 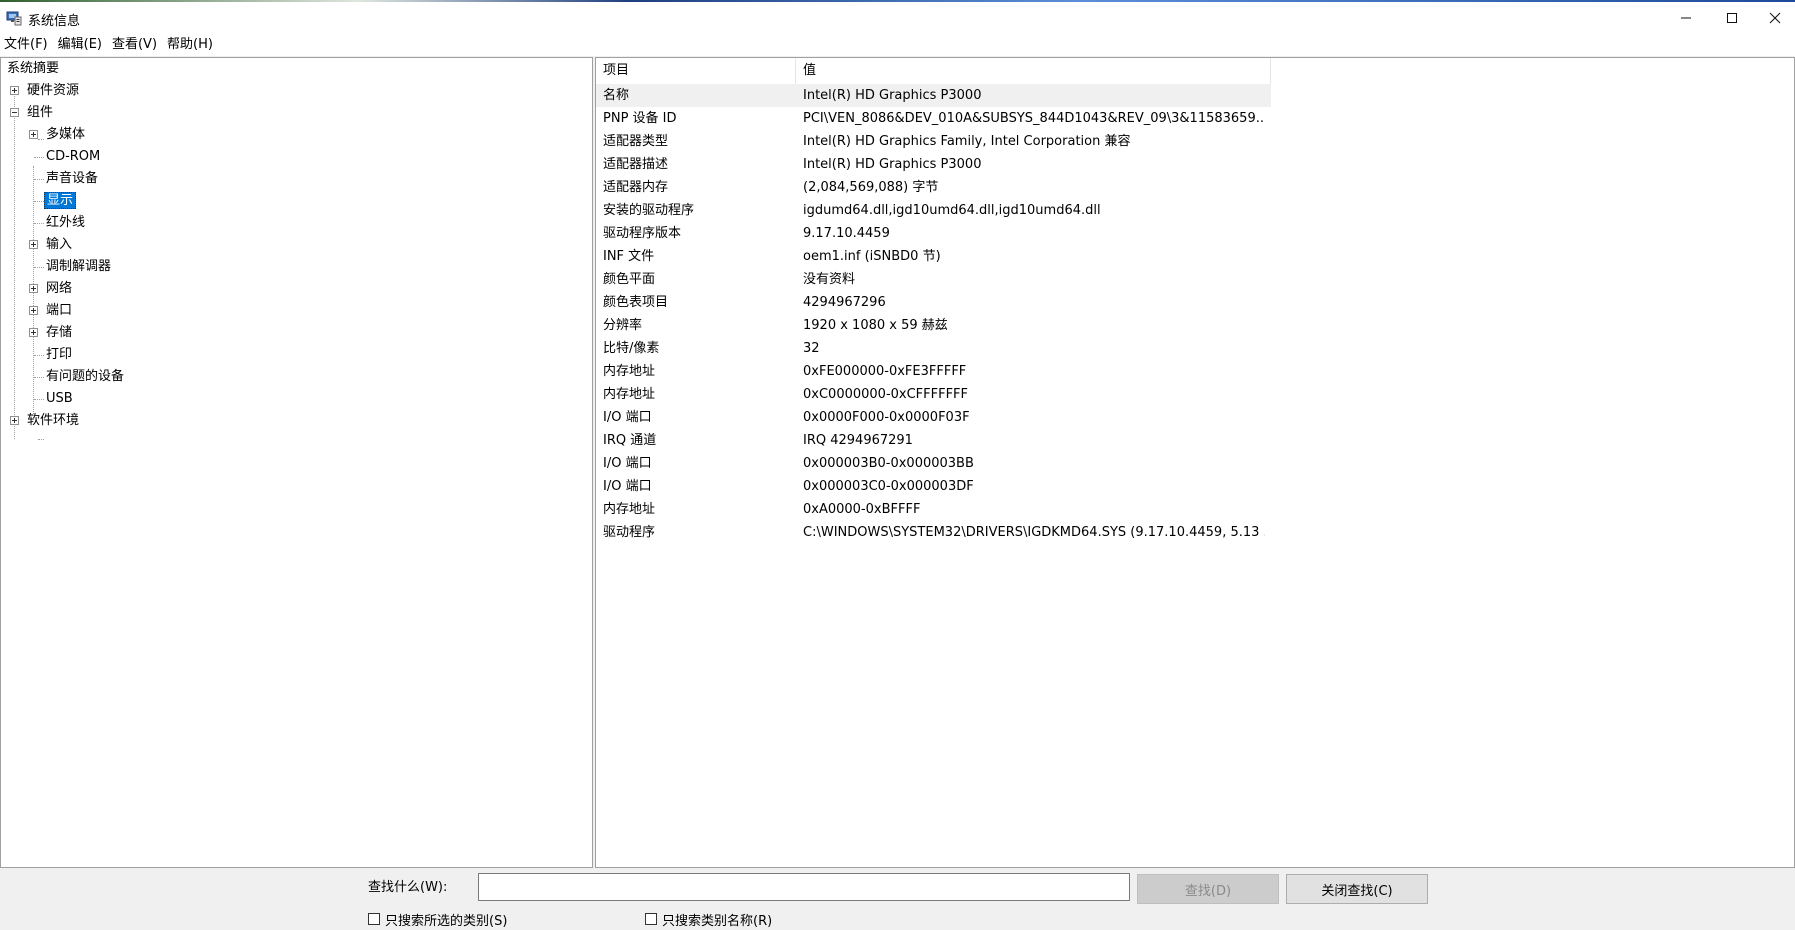 I want to click on tree-item-label: 端口, so click(x=59, y=310).